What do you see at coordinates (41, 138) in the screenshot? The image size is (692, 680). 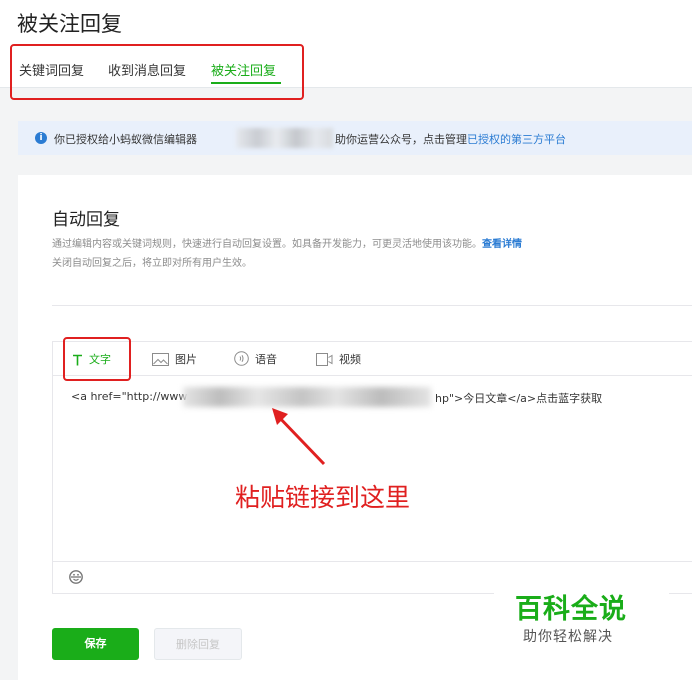 I see `info-icon: i` at bounding box center [41, 138].